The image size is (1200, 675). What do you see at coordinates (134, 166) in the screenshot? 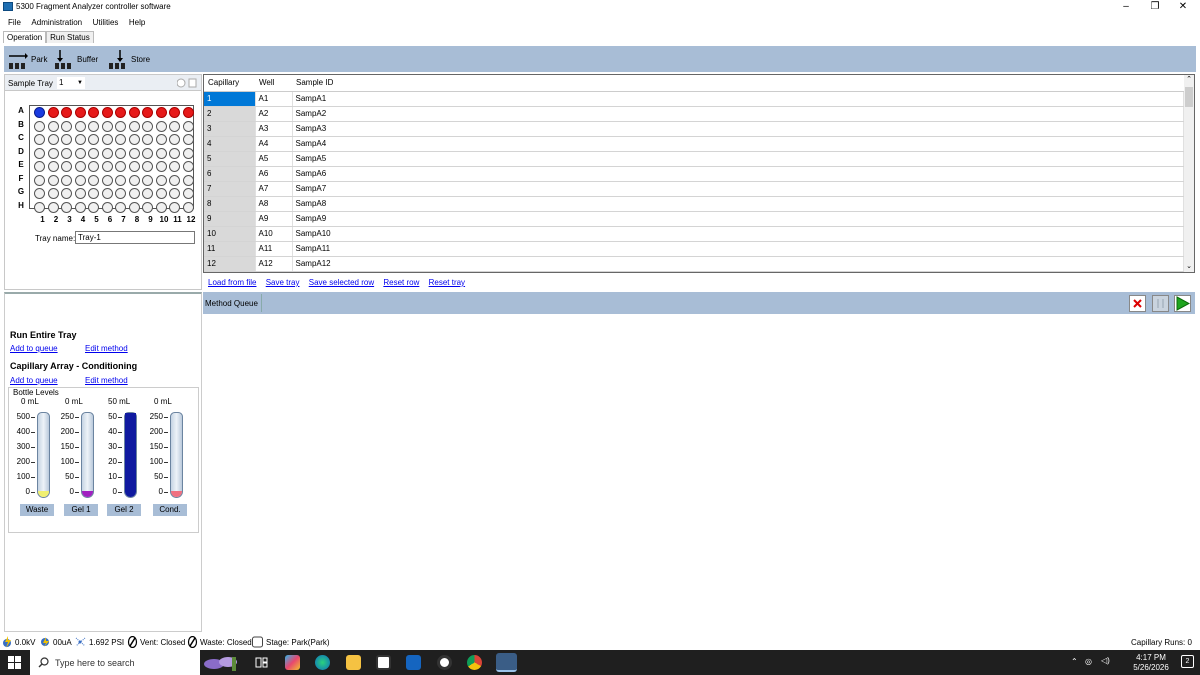
I see `well-E8` at bounding box center [134, 166].